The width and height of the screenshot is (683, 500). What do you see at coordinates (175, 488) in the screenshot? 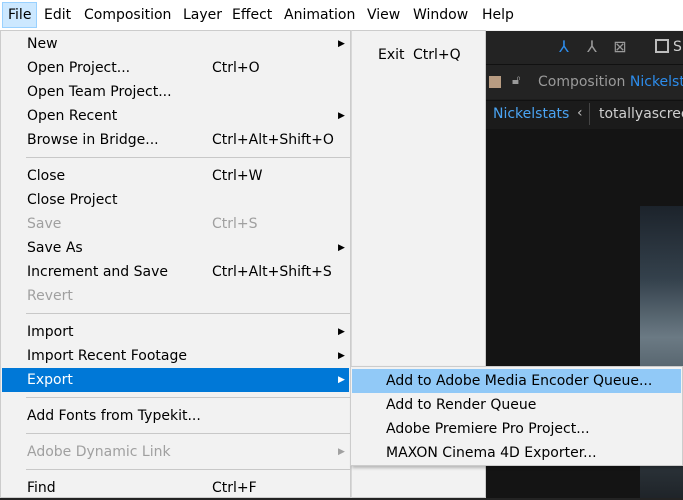
I see `menu-item-find: Find Ctrl+F` at bounding box center [175, 488].